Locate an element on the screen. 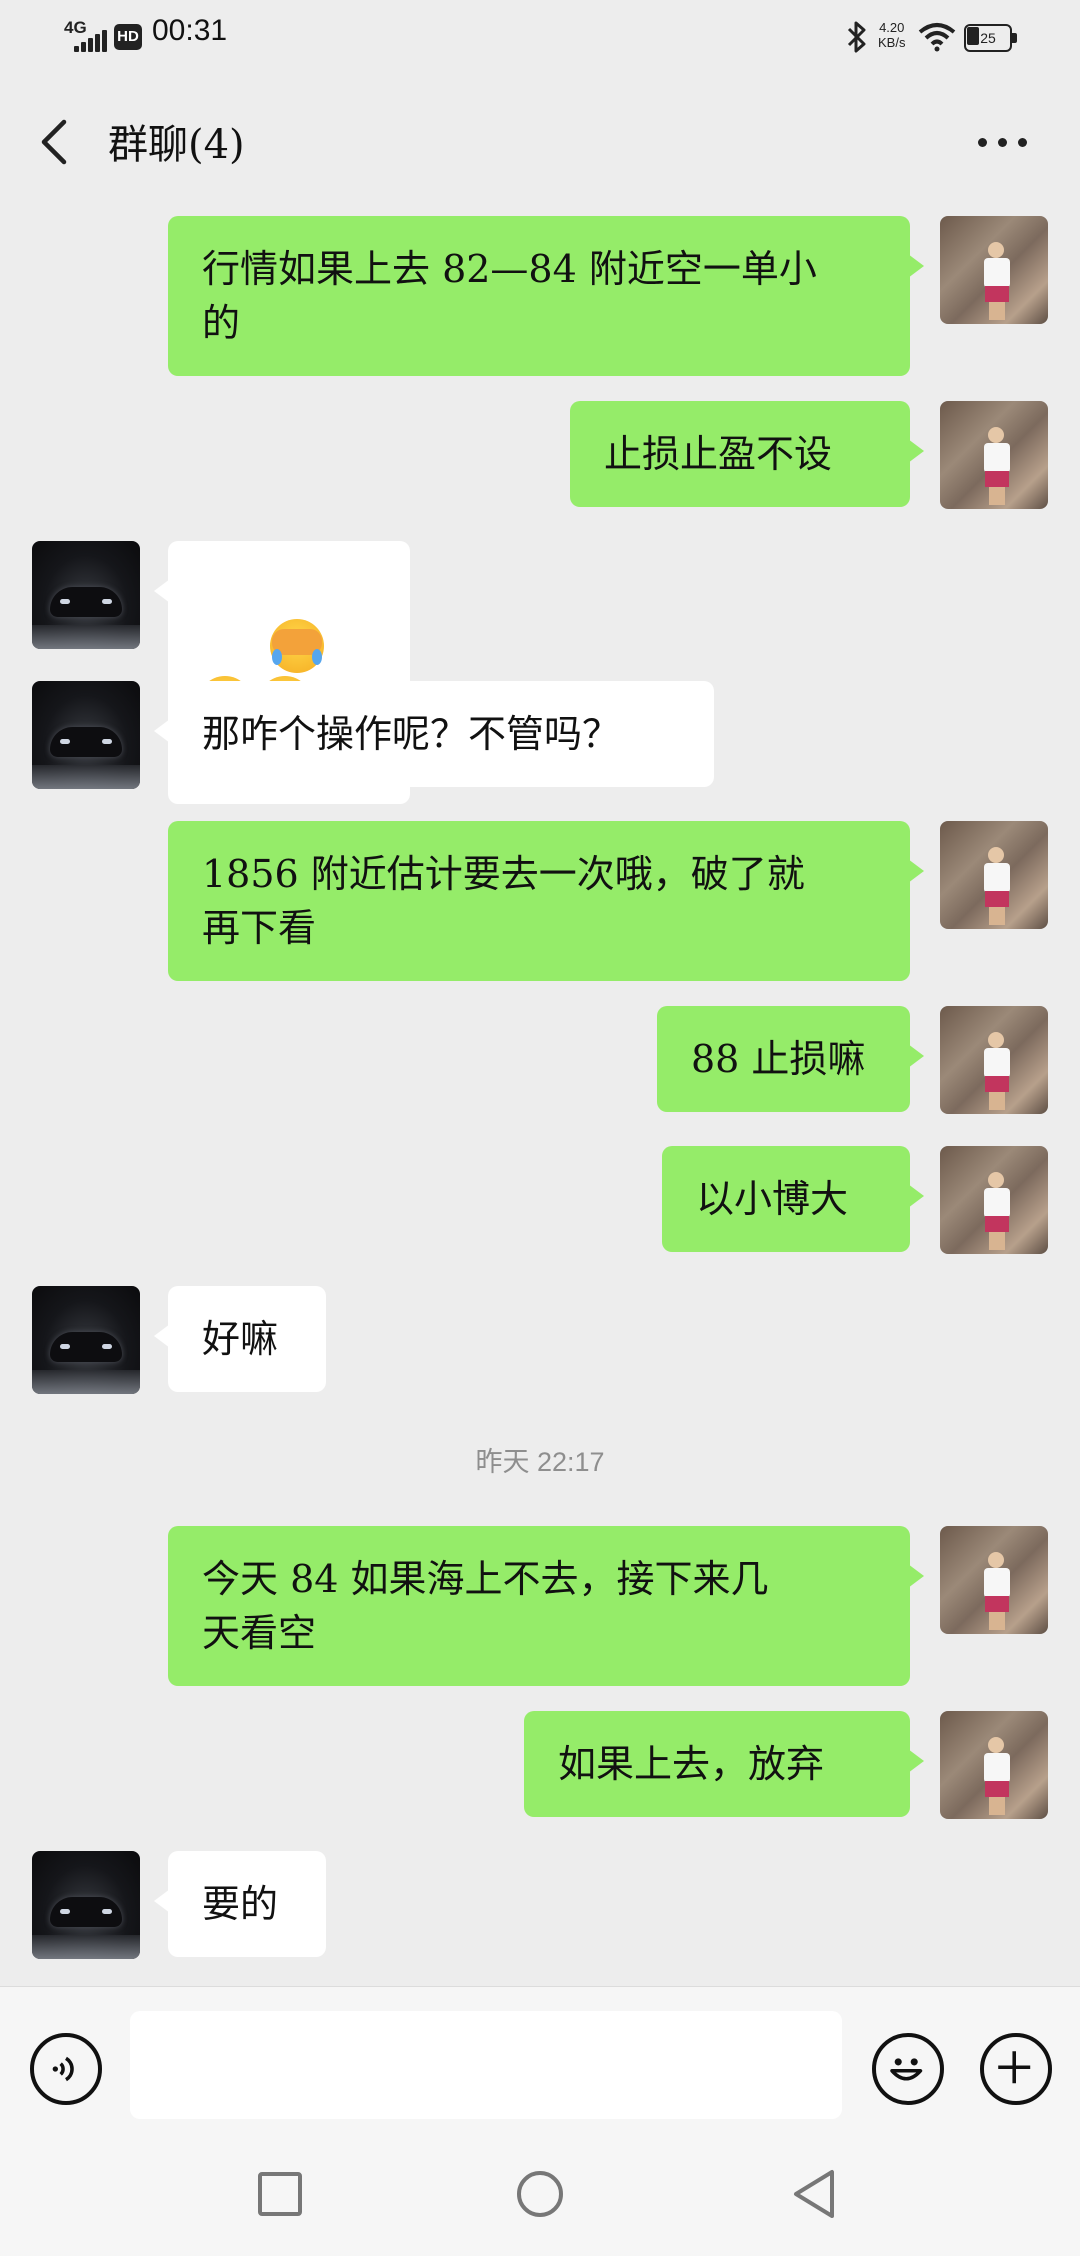 The image size is (1080, 2256). message-bubble: 1856 附近估计要去一次哦，破了就 再下看 is located at coordinates (546, 901).